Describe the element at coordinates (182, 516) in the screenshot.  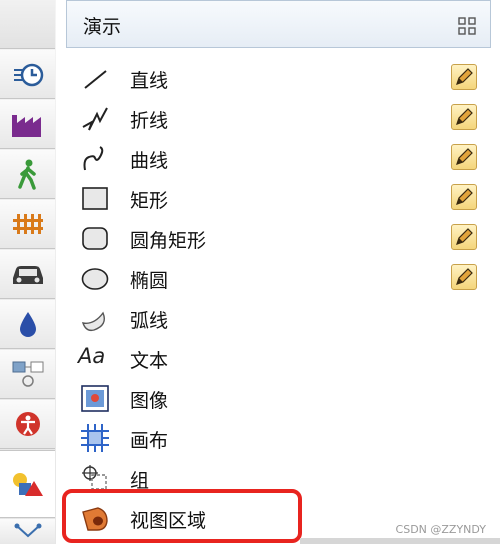
I see `view-area-highlight-box` at that location.